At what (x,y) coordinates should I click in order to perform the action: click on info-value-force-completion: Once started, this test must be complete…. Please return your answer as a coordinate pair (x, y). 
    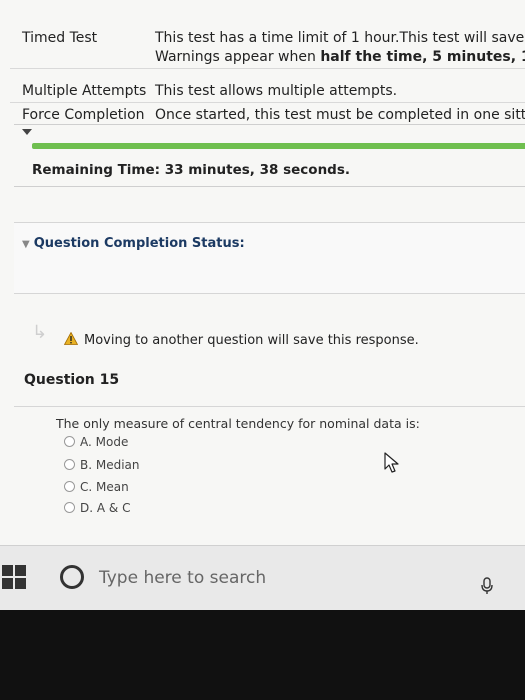
    Looking at the image, I should click on (340, 115).